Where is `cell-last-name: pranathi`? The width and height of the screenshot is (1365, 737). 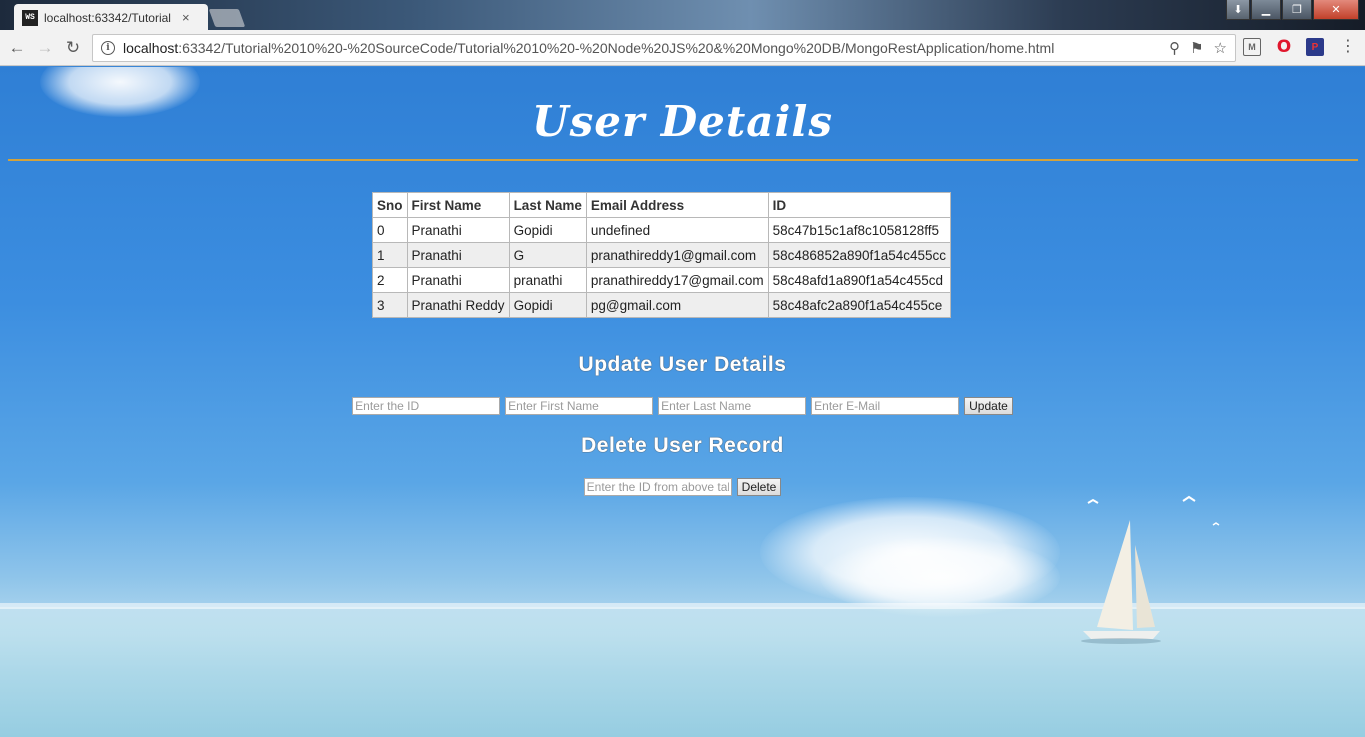 cell-last-name: pranathi is located at coordinates (547, 280).